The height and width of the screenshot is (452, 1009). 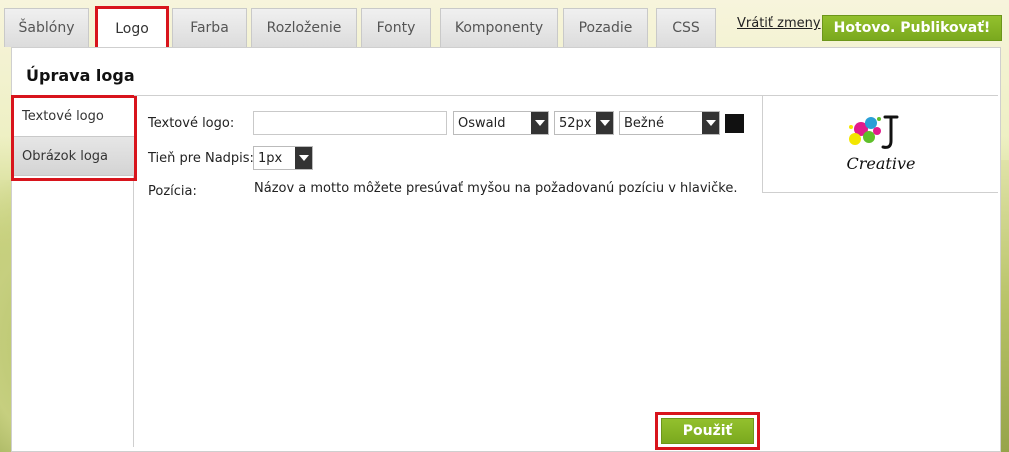 I want to click on tab-sablony: Šablóny, so click(x=46, y=27).